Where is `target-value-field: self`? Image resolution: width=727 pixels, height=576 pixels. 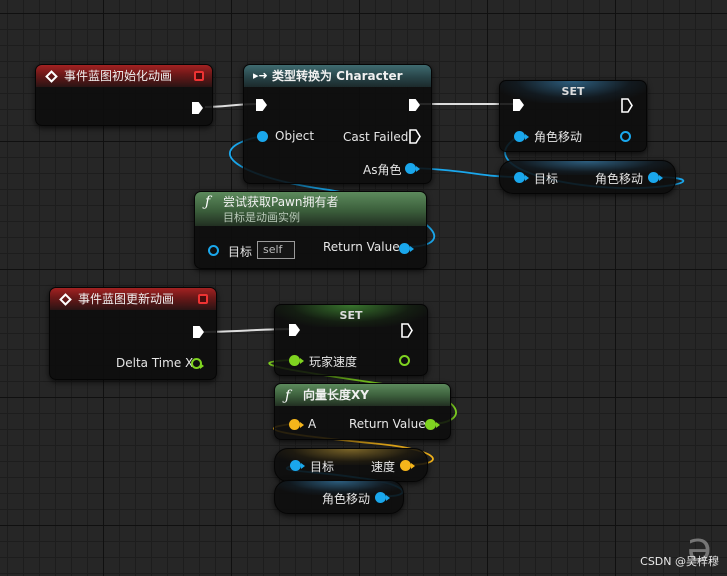 target-value-field: self is located at coordinates (276, 250).